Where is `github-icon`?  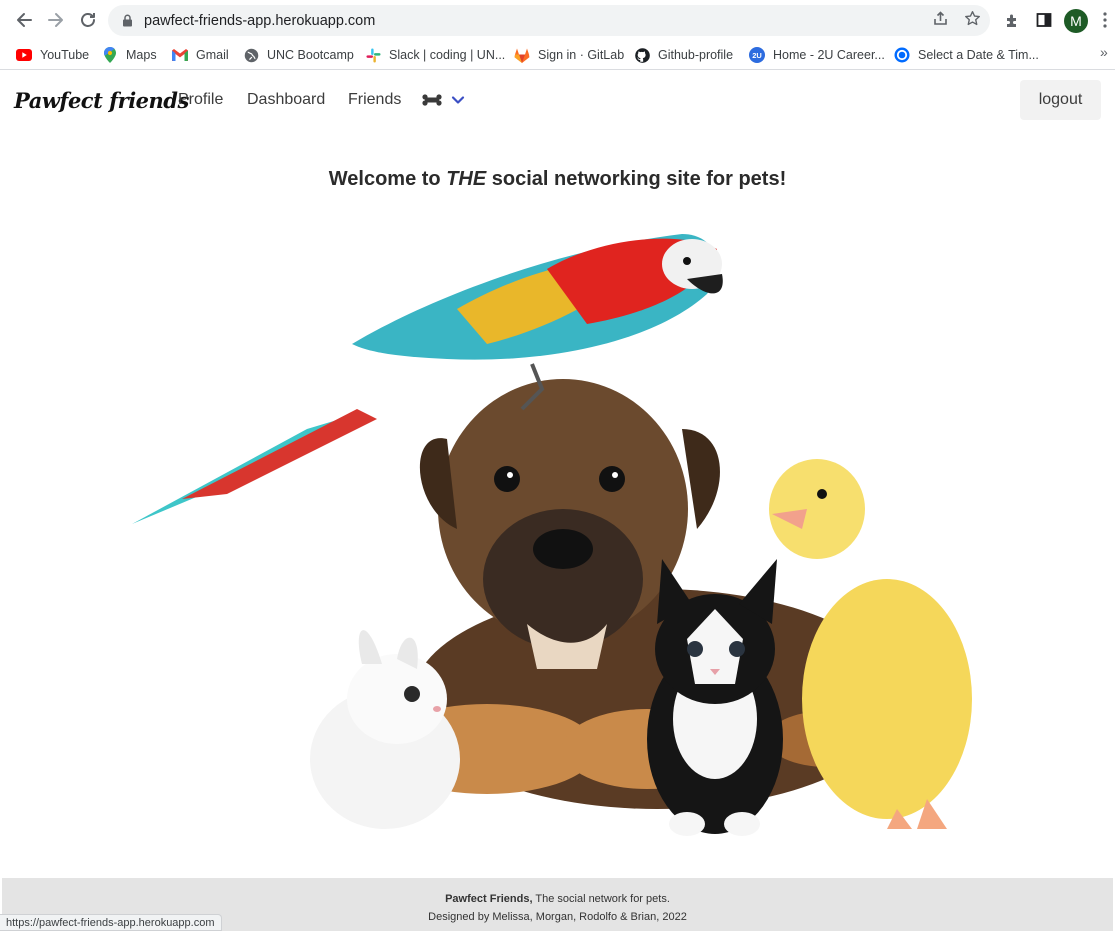
github-icon is located at coordinates (642, 55).